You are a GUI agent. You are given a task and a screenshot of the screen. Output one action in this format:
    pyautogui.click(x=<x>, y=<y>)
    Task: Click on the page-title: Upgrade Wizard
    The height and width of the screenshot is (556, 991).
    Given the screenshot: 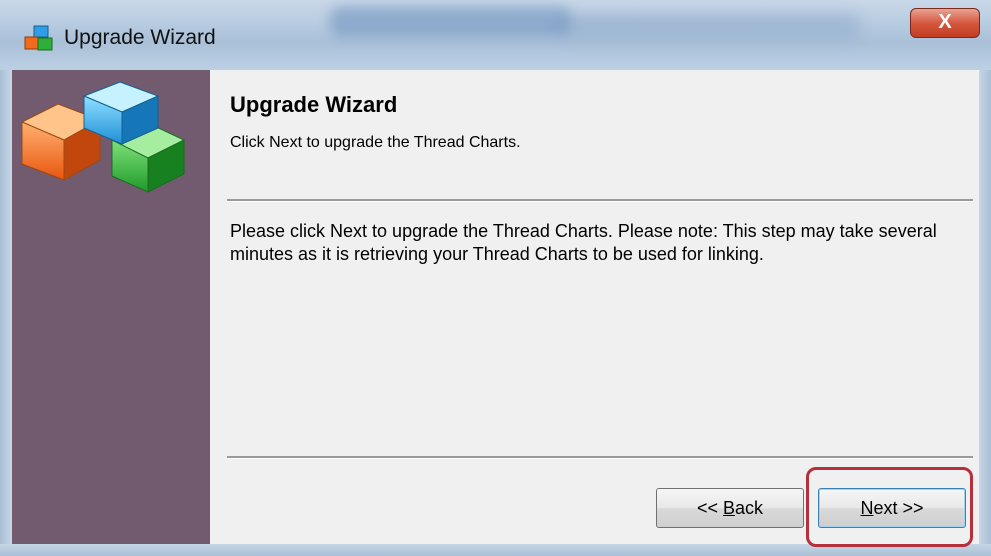 What is the action you would take?
    pyautogui.click(x=314, y=104)
    